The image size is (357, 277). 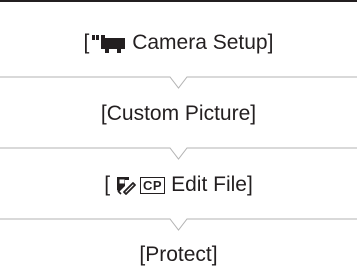 I want to click on step-protect: [ Protect ], so click(x=178, y=255).